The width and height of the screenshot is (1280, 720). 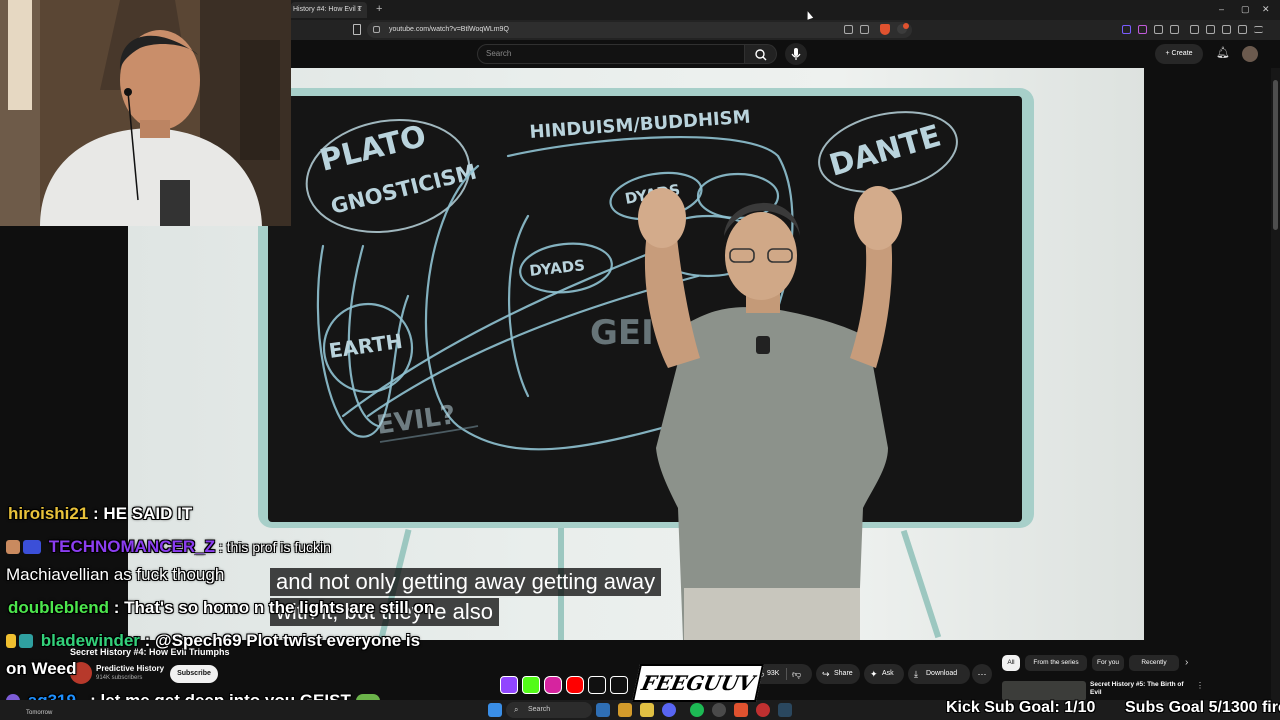 I want to click on thumbs-down-icon: 👎︎, so click(x=796, y=674).